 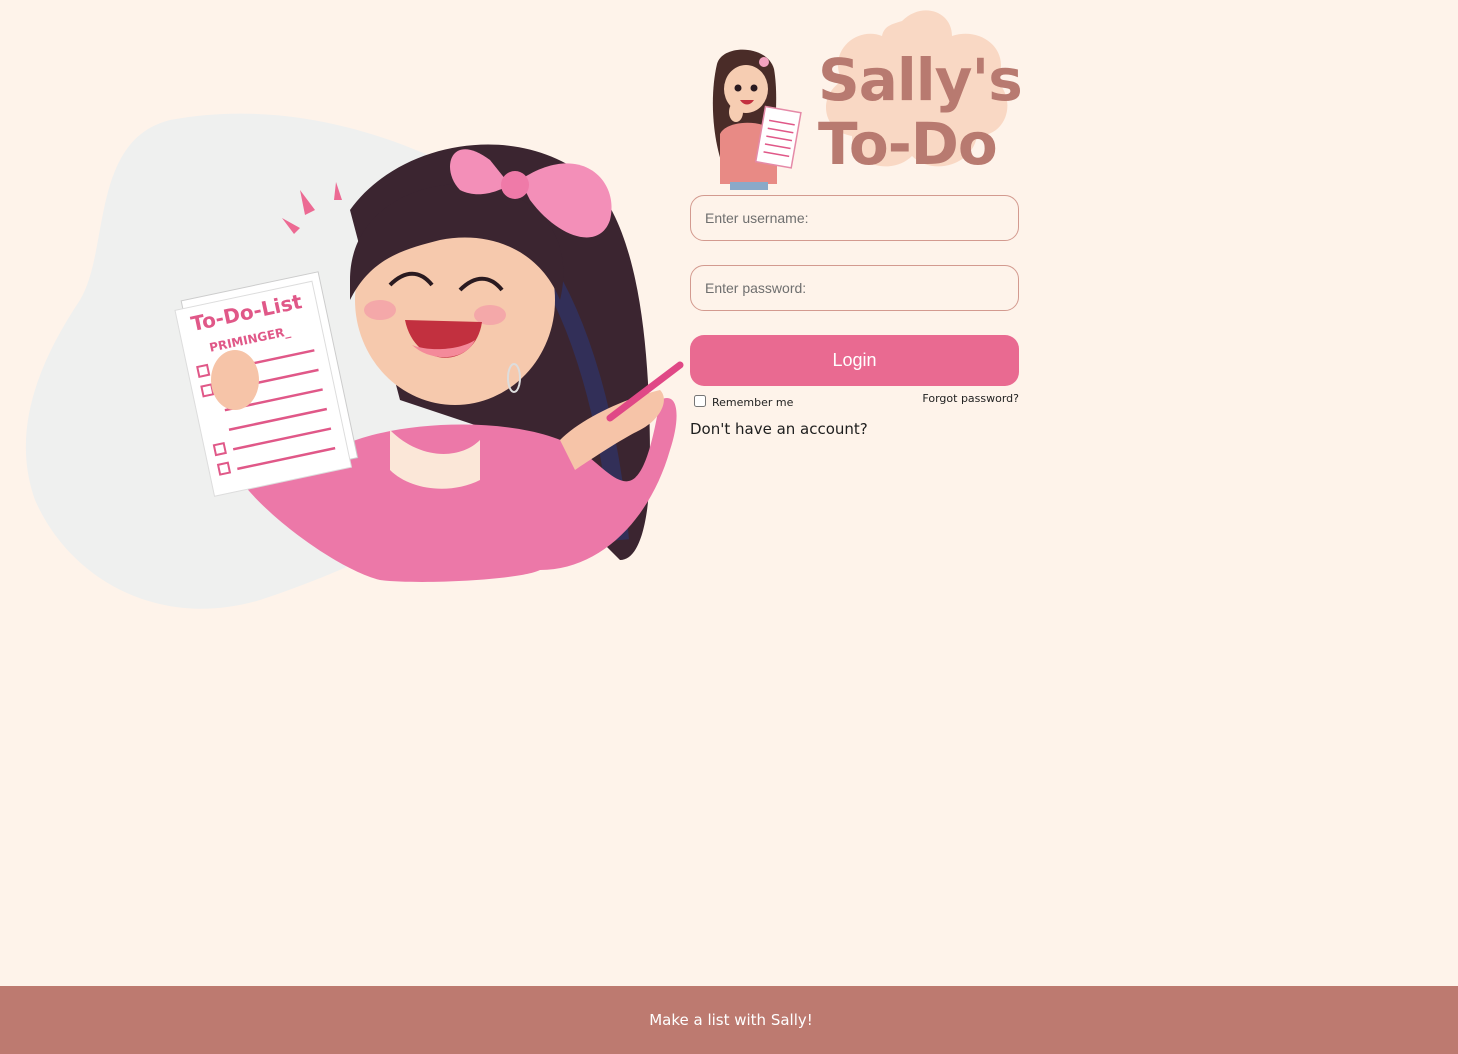 What do you see at coordinates (908, 144) in the screenshot?
I see `logo-title-line2: To-Do` at bounding box center [908, 144].